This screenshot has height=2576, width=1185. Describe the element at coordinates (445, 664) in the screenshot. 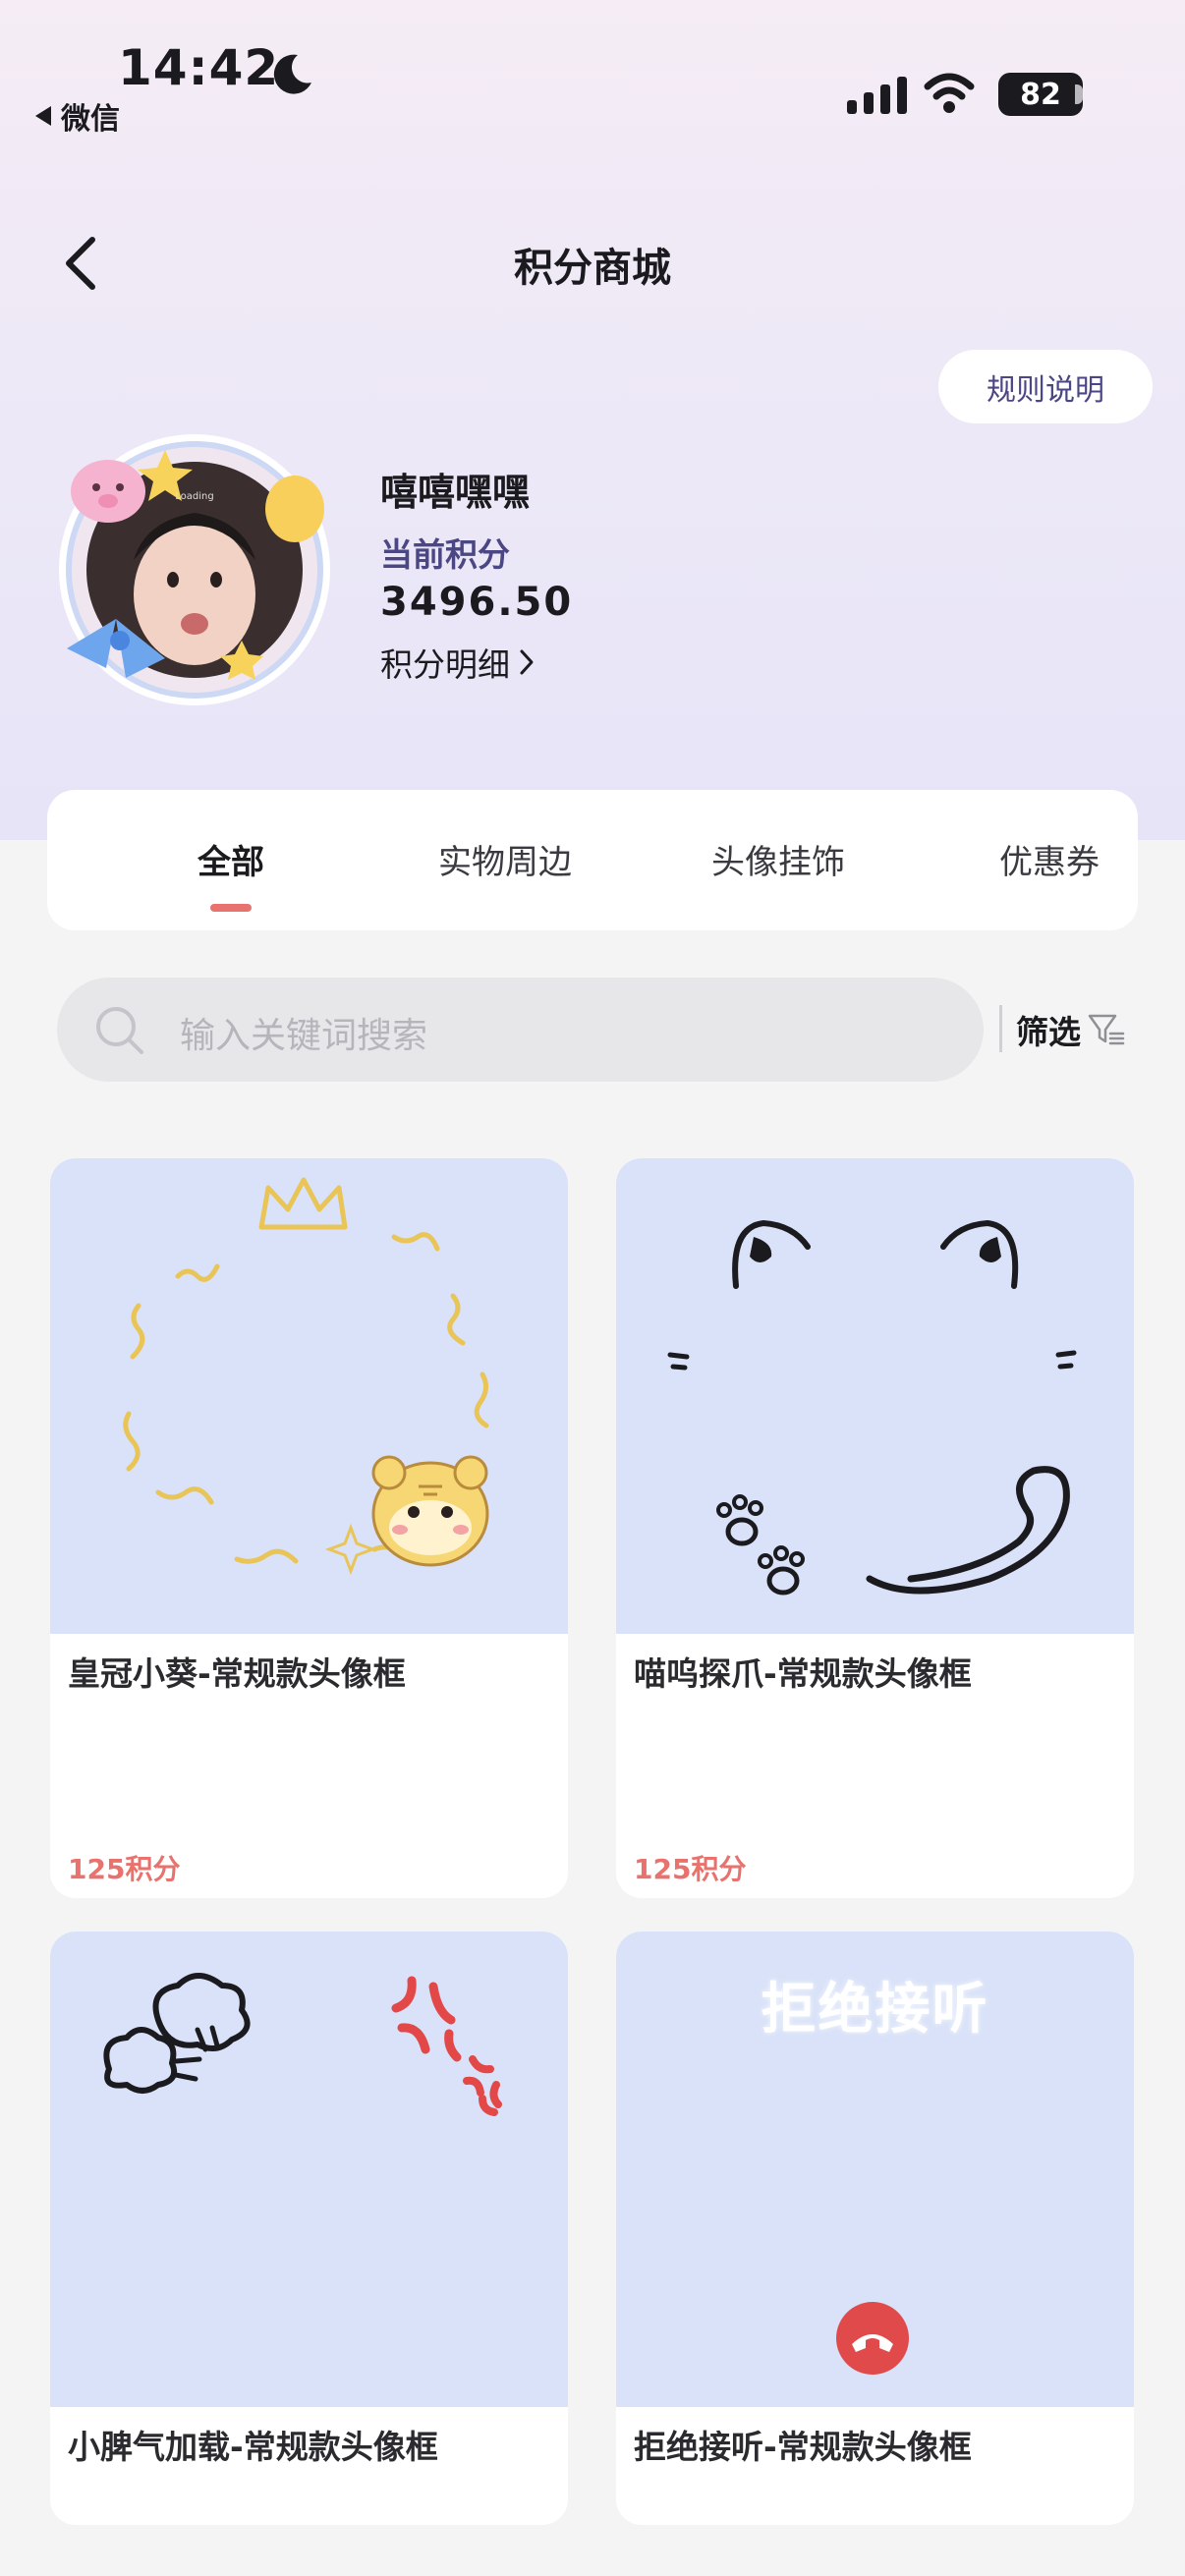

I see `points-detail-label: 积分明细` at that location.